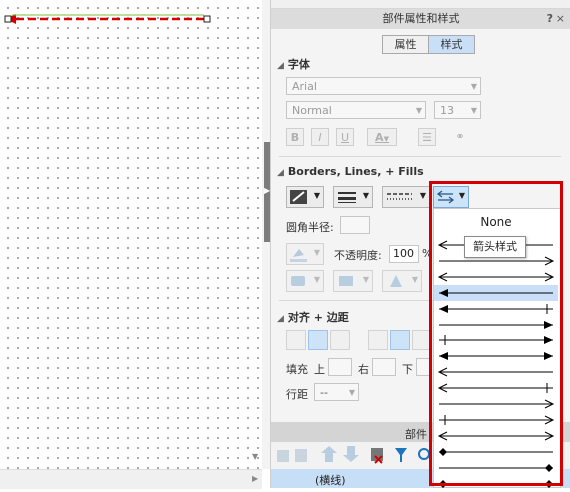 This screenshot has width=570, height=492. I want to click on inner-shadow-button: ▼, so click(353, 281).